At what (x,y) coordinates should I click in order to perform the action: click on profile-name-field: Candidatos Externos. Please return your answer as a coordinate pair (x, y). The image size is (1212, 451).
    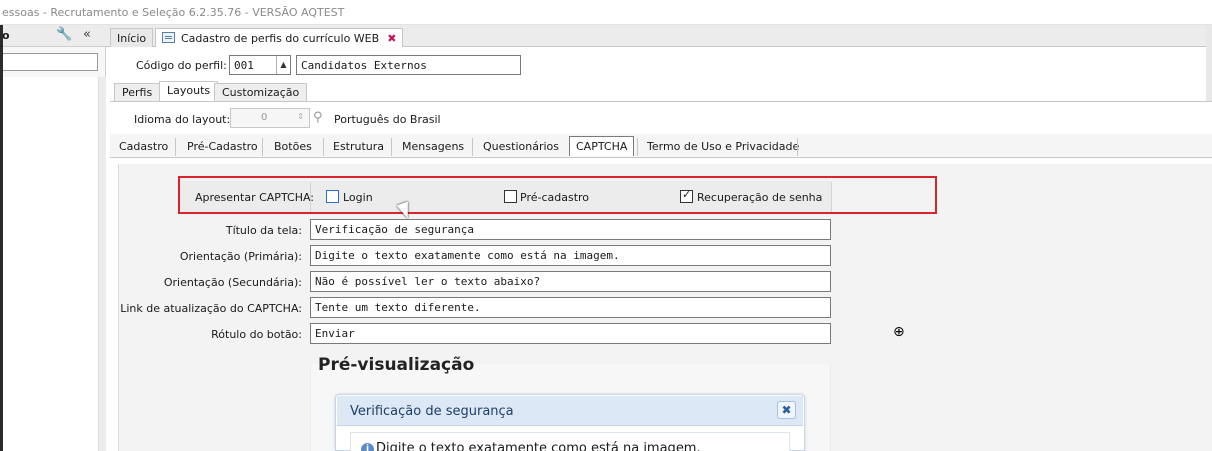
    Looking at the image, I should click on (408, 65).